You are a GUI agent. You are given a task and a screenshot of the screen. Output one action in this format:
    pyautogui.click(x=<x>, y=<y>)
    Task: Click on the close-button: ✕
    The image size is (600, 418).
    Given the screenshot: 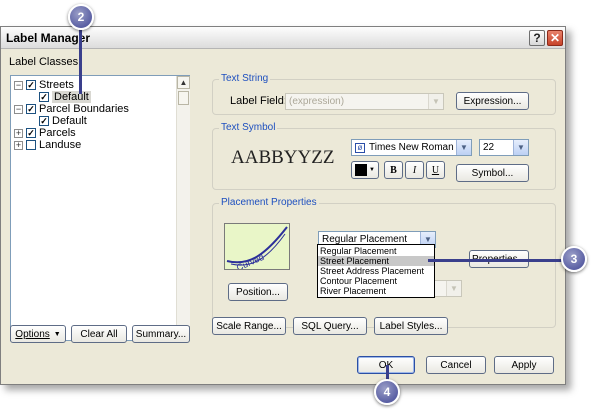 What is the action you would take?
    pyautogui.click(x=555, y=38)
    